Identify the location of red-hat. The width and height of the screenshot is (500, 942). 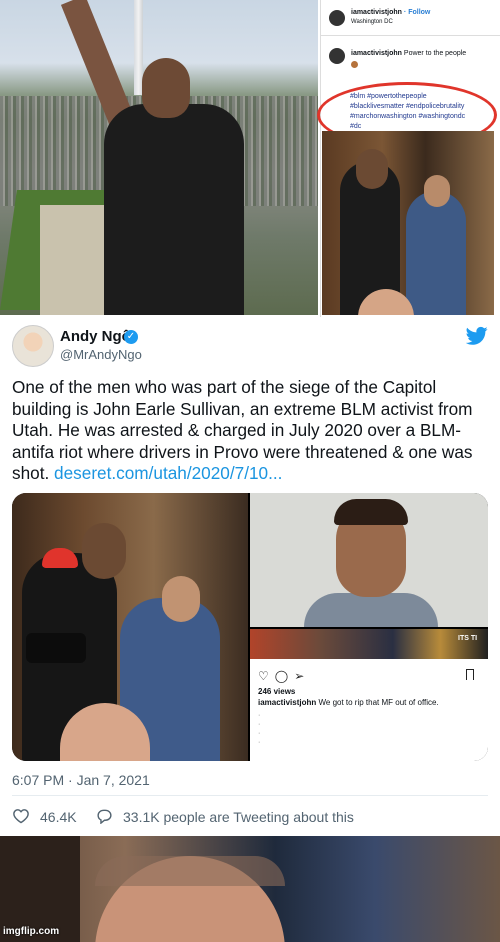
(60, 558).